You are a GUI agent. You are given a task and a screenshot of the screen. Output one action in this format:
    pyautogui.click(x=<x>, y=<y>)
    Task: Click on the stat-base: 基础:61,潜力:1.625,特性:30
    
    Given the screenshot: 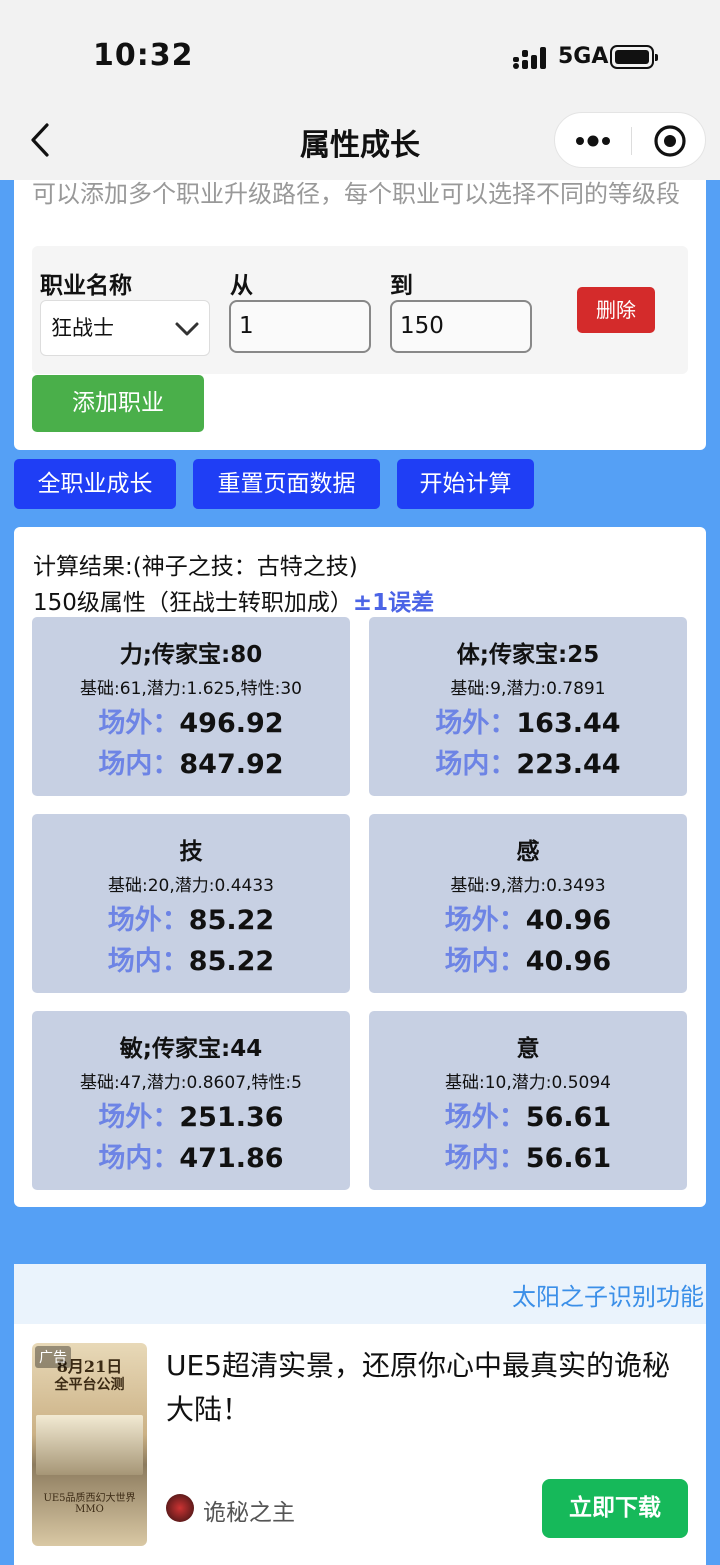 What is the action you would take?
    pyautogui.click(x=191, y=689)
    